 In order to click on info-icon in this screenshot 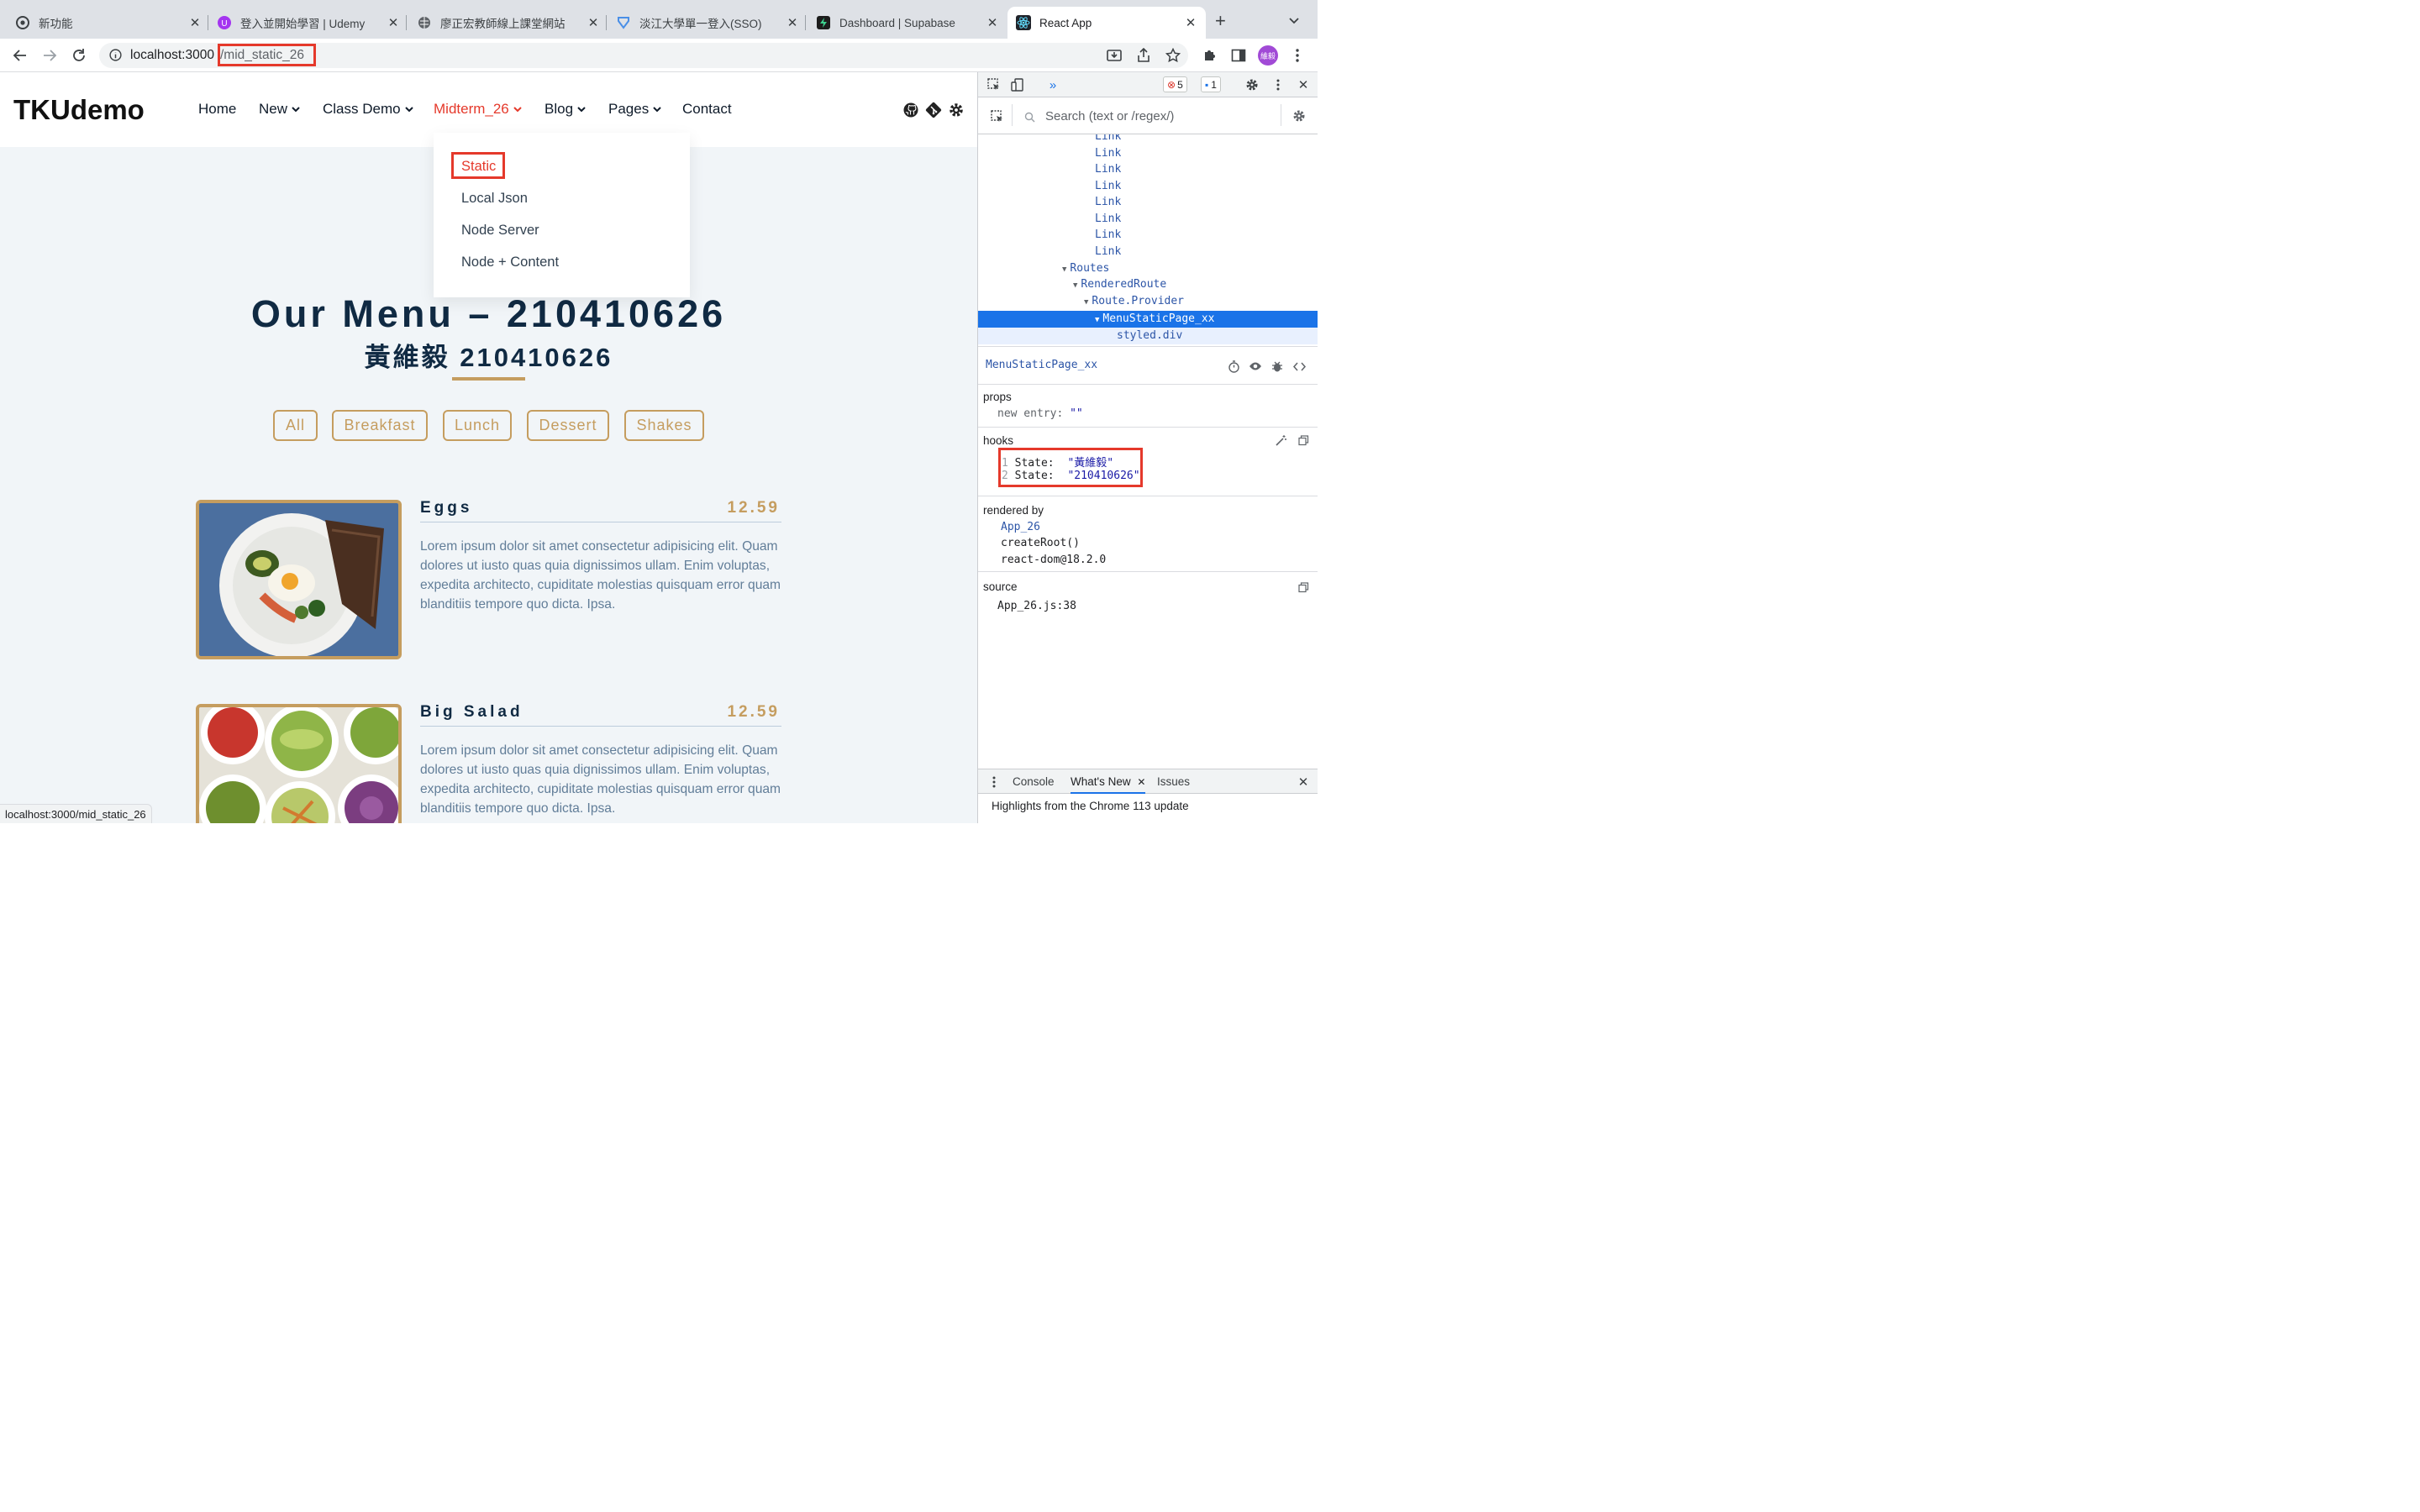, I will do `click(116, 57)`.